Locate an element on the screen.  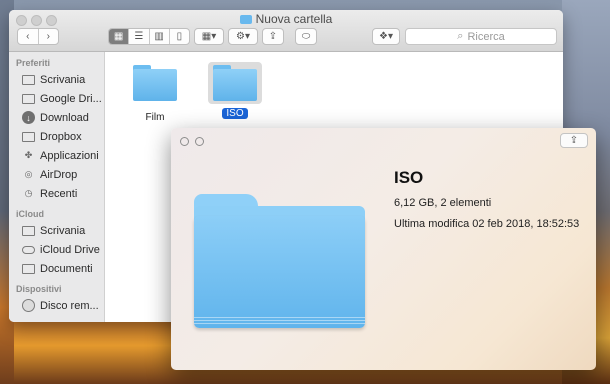
search-placeholder: Ricerca is located at coordinates (486, 36).